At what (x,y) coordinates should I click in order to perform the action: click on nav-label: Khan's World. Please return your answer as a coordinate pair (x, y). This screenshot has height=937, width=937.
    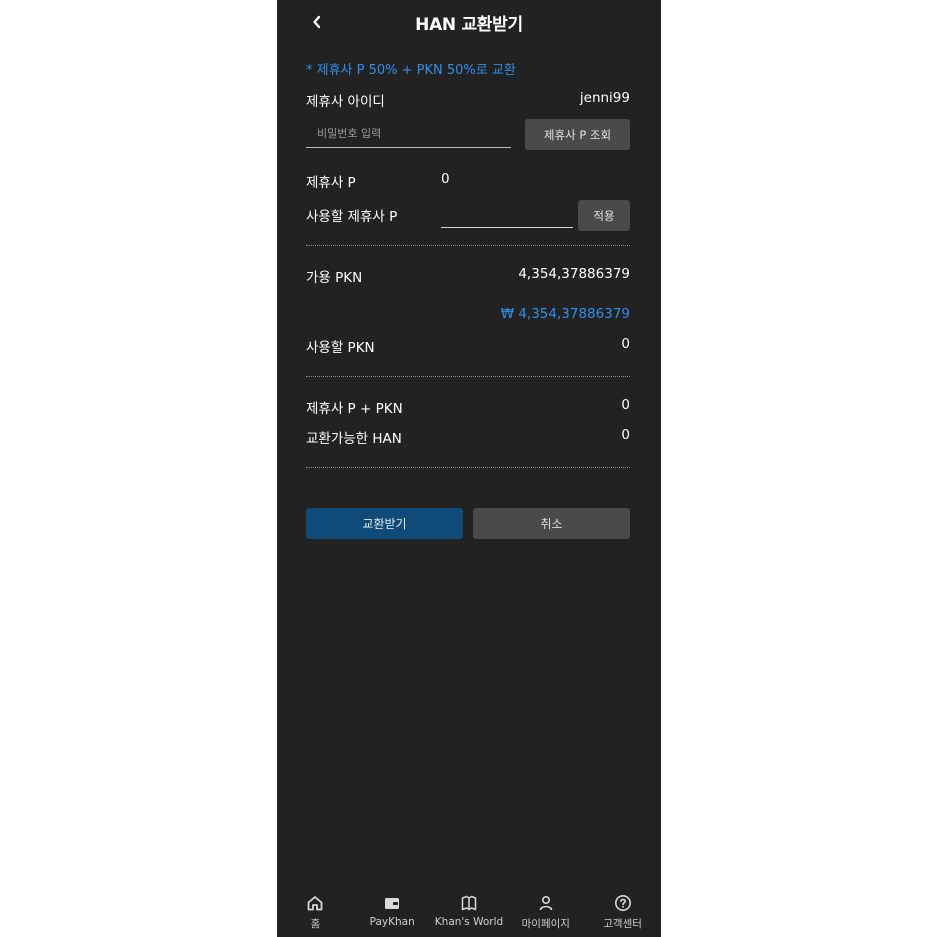
    Looking at the image, I should click on (469, 922).